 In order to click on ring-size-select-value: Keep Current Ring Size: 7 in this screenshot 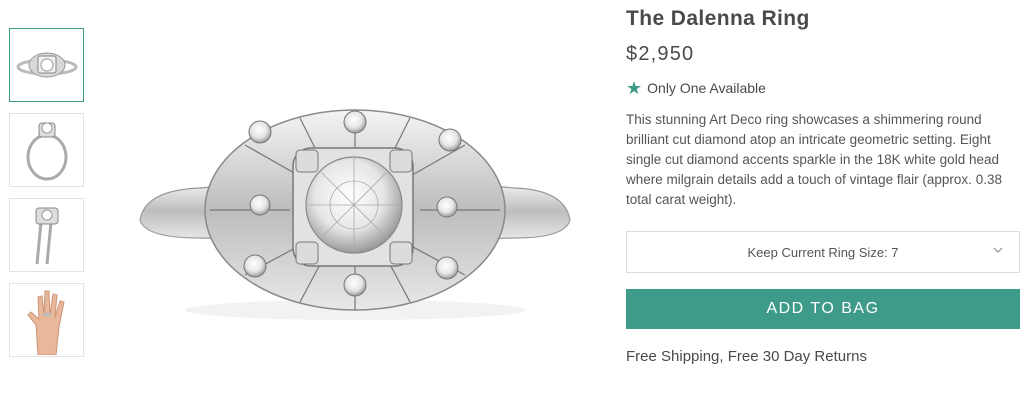, I will do `click(823, 252)`.